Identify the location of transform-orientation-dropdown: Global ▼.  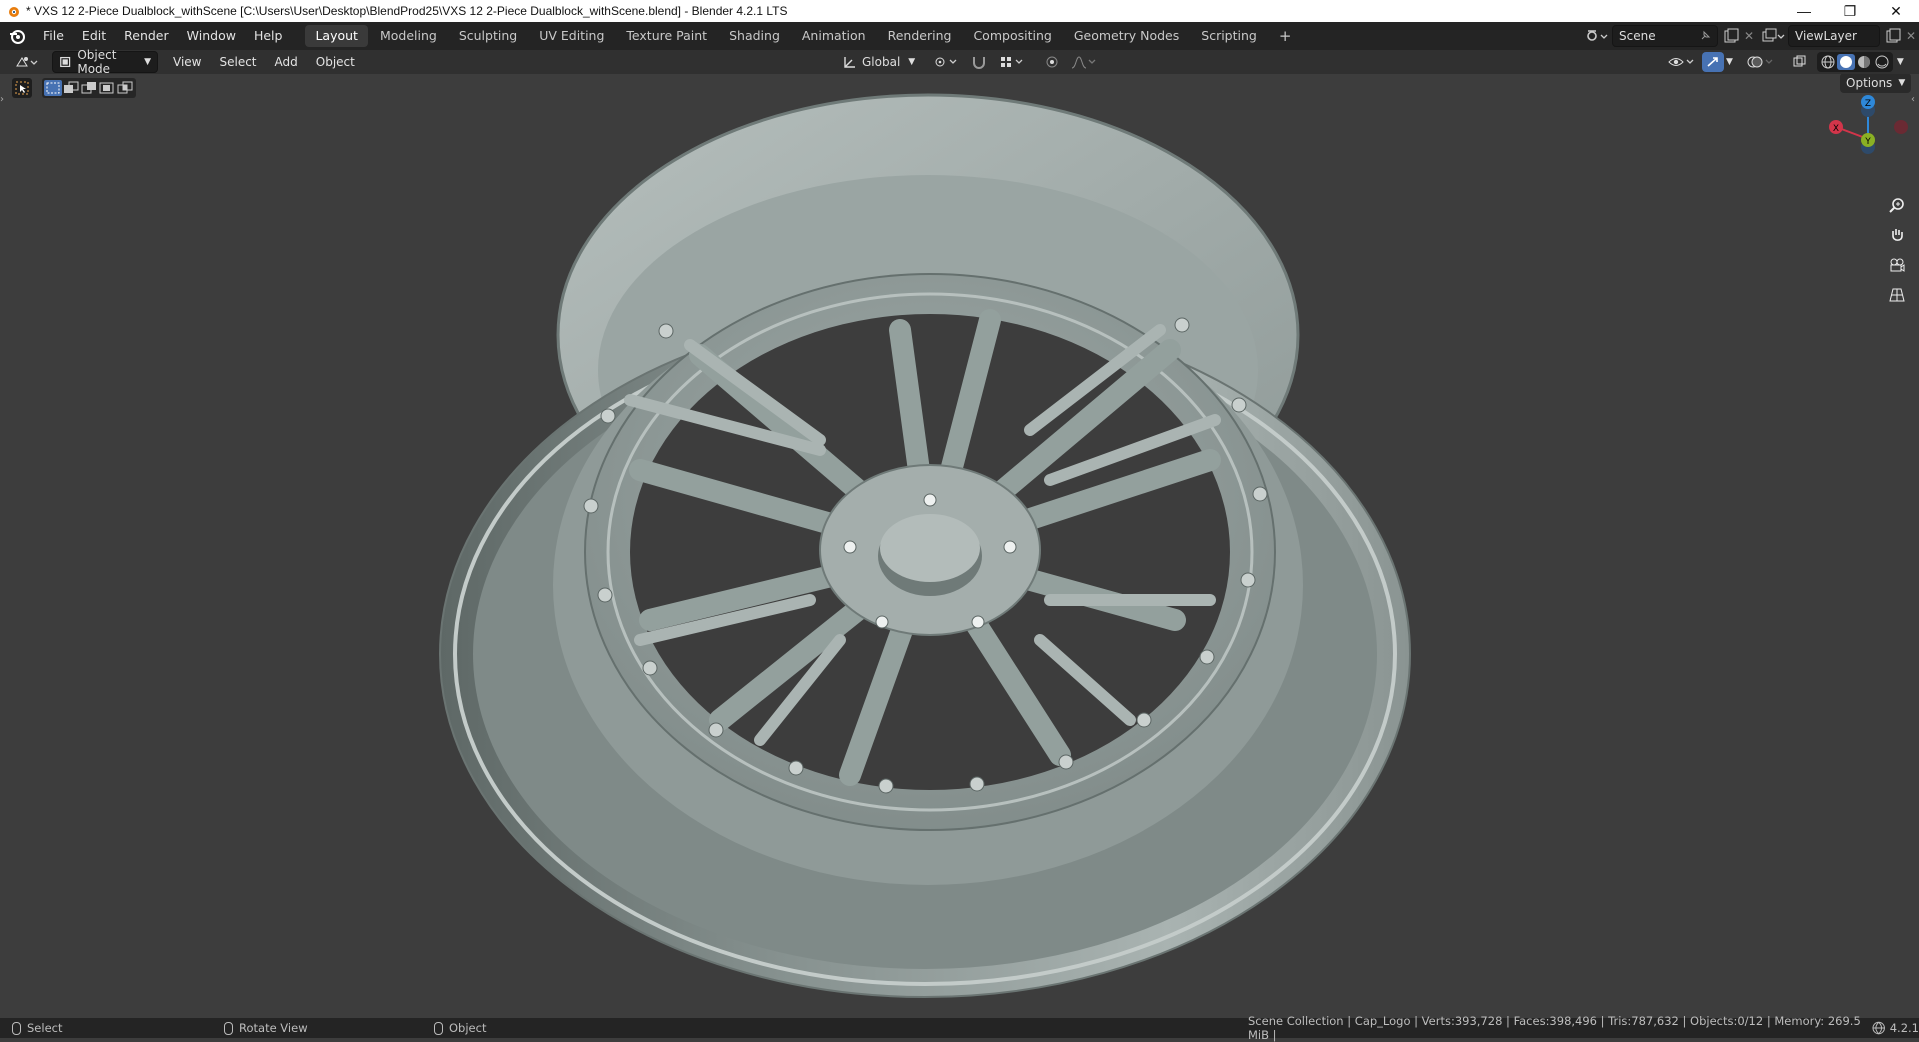
(878, 62).